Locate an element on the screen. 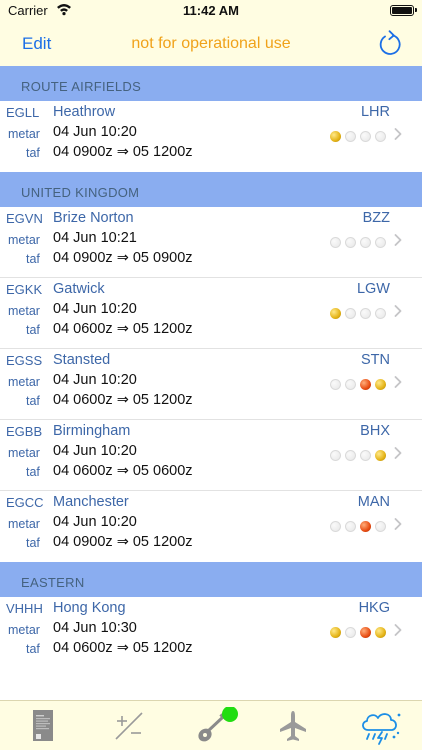 This screenshot has height=750, width=422. airfield-icao-code: EGBB is located at coordinates (24, 431).